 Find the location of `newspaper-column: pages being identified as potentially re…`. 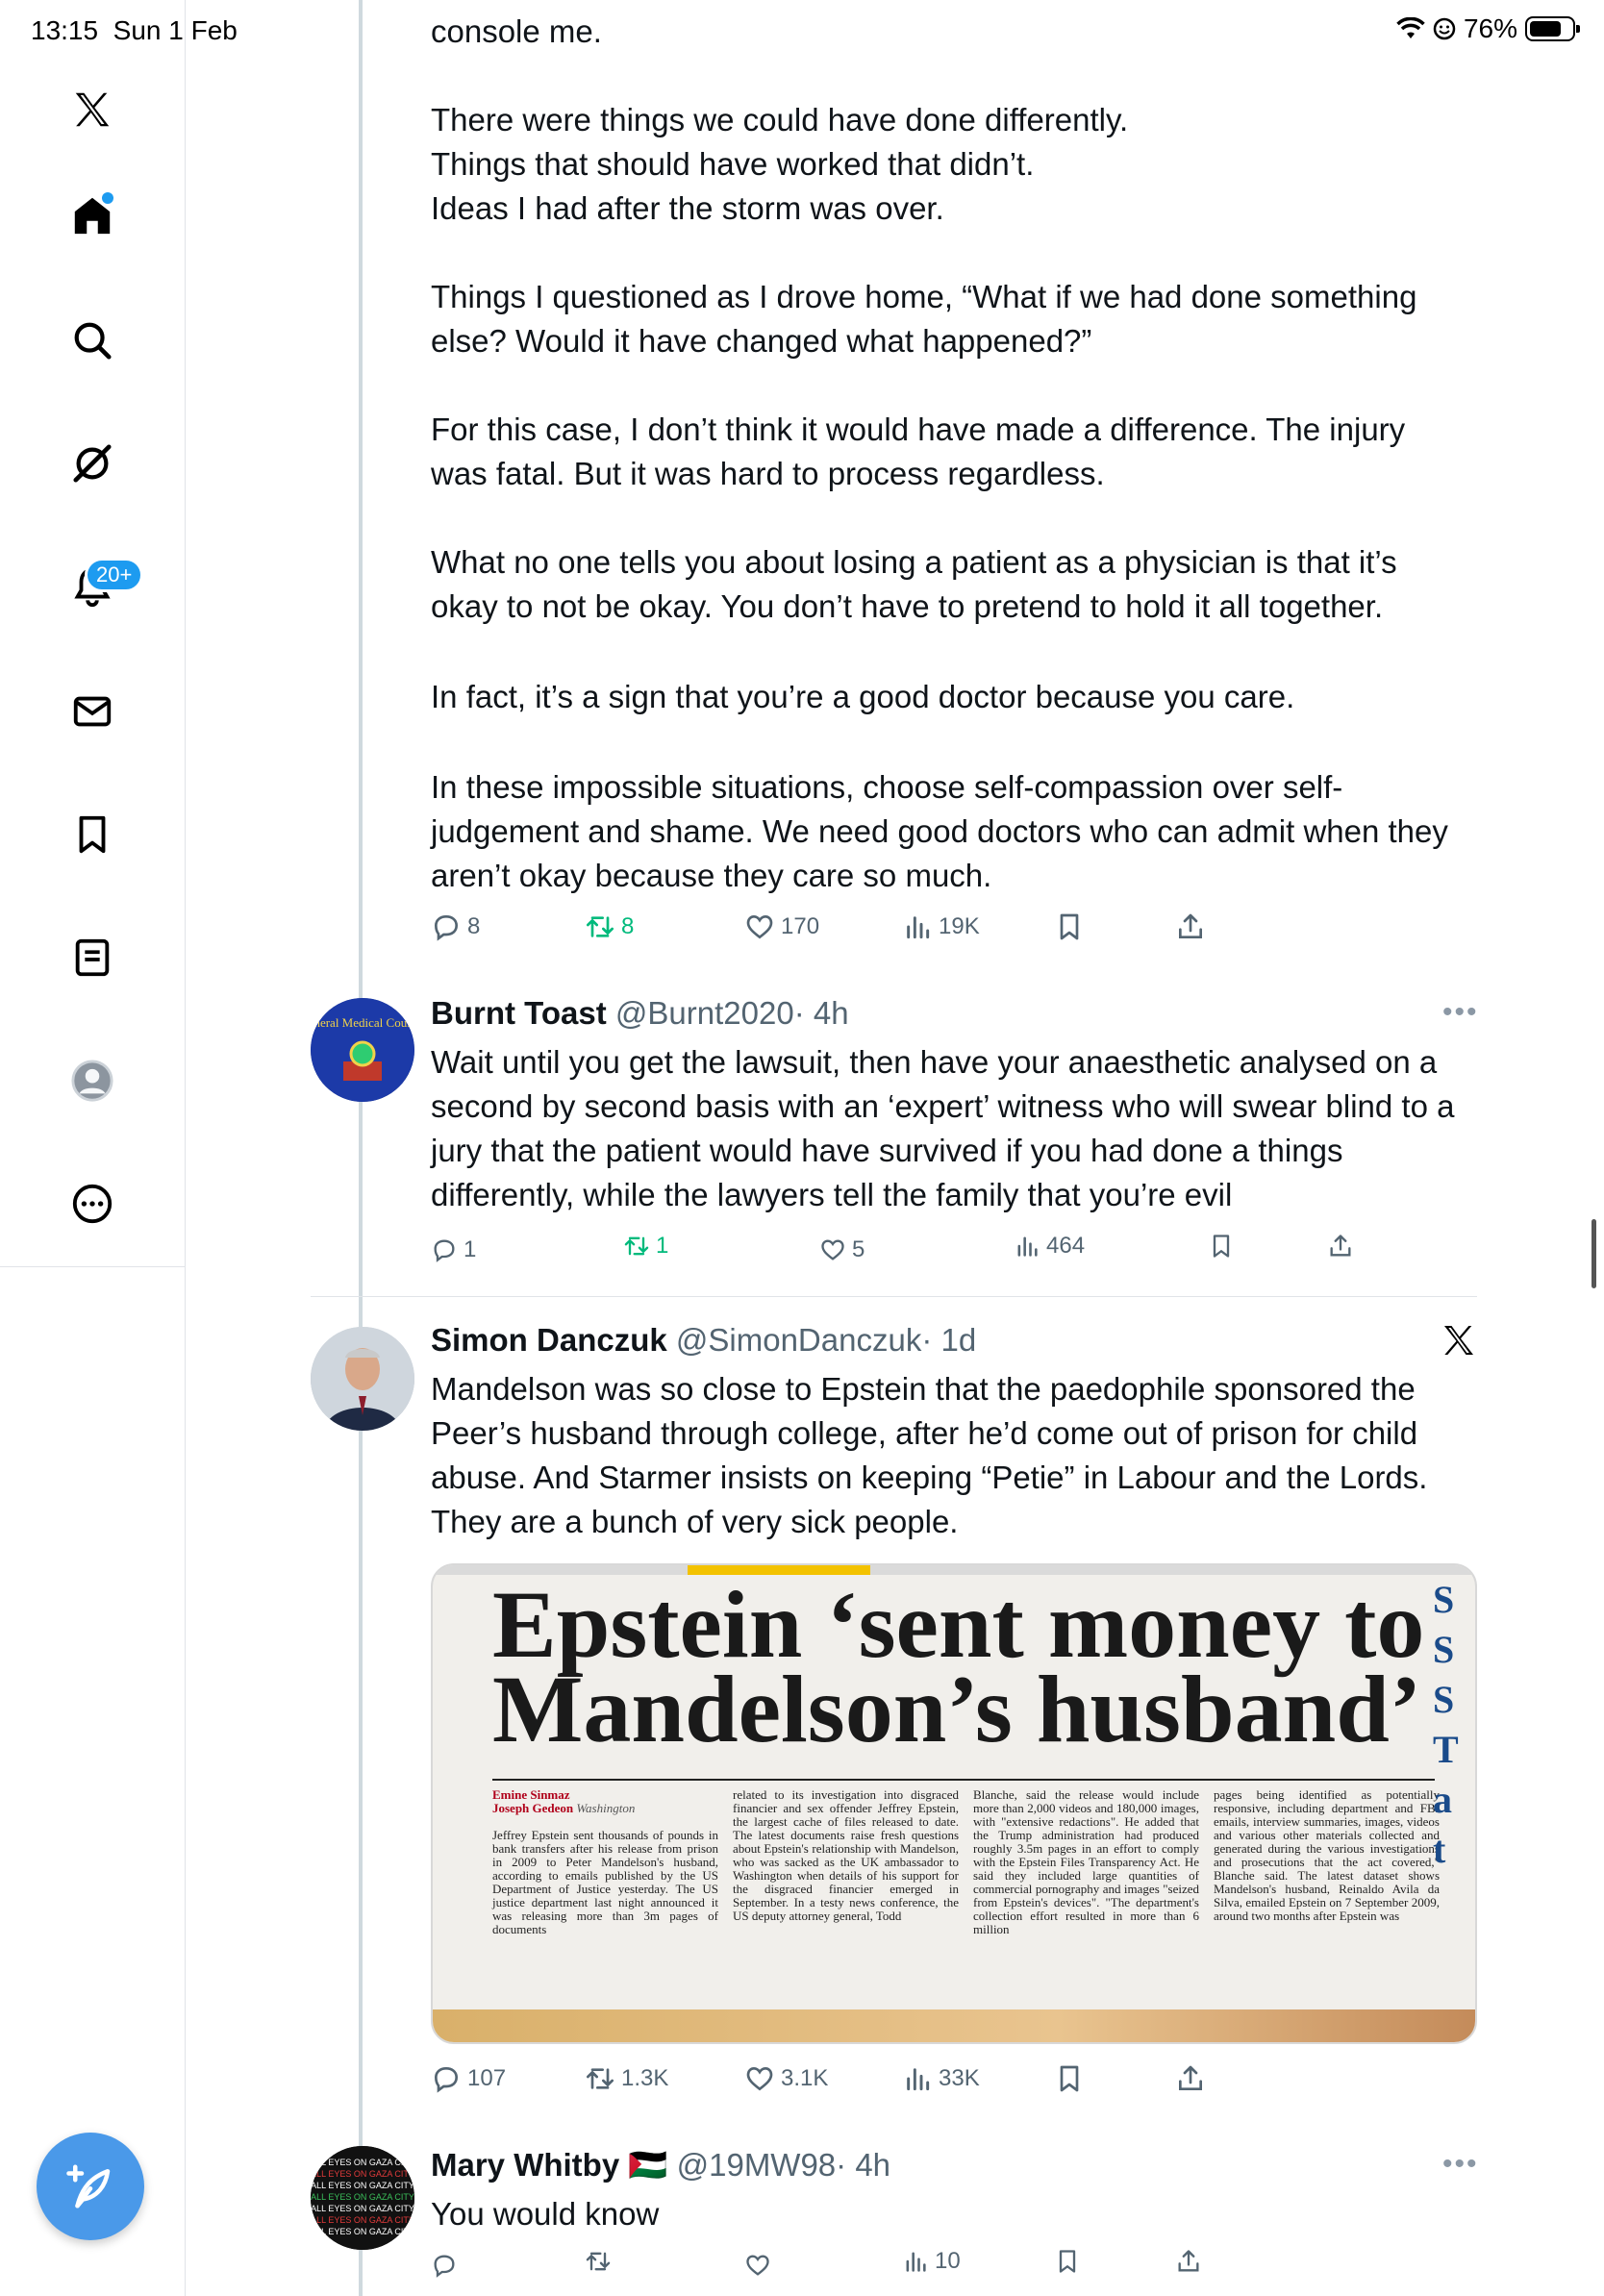

newspaper-column: pages being identified as potentially re… is located at coordinates (1327, 1855).